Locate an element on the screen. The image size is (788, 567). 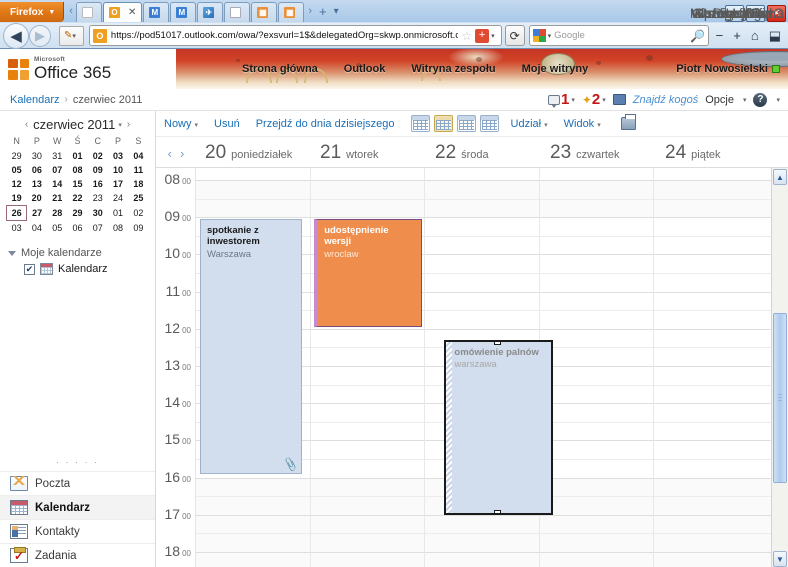
workweek-view-button is located at coordinates (443, 123).